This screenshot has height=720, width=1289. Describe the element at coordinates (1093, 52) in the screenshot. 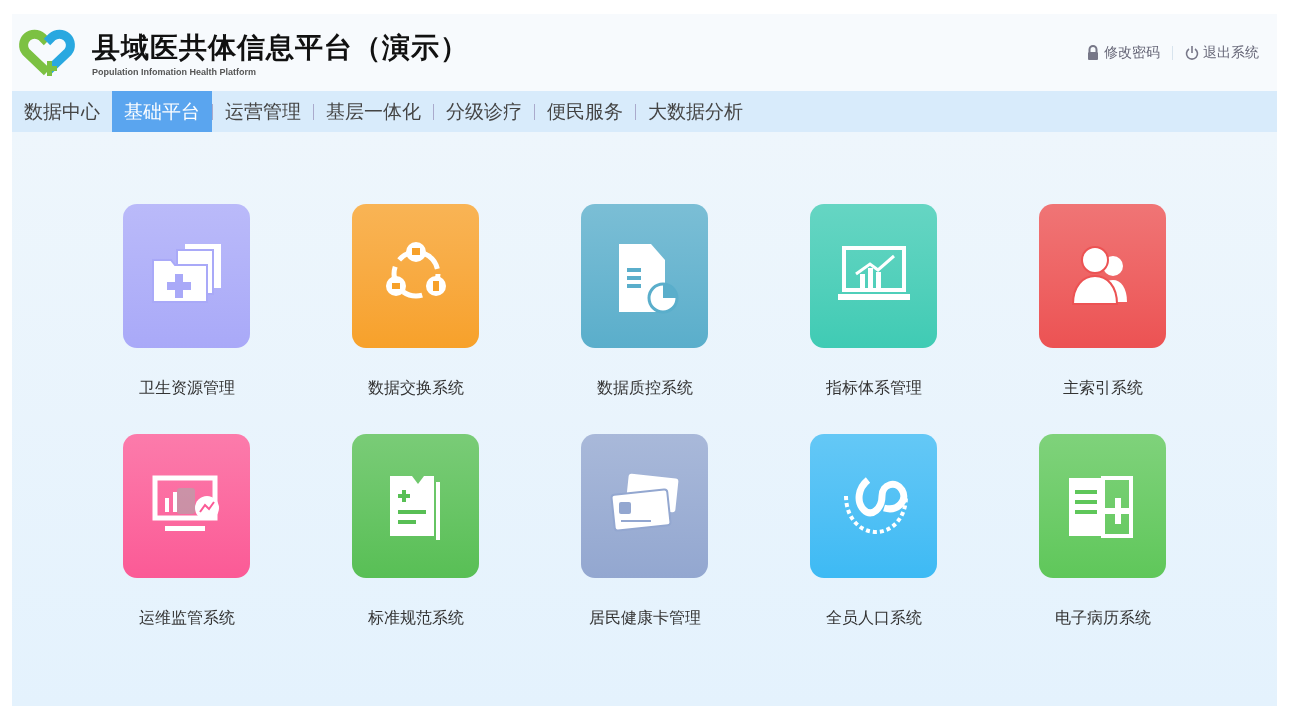

I see `lock-icon` at that location.